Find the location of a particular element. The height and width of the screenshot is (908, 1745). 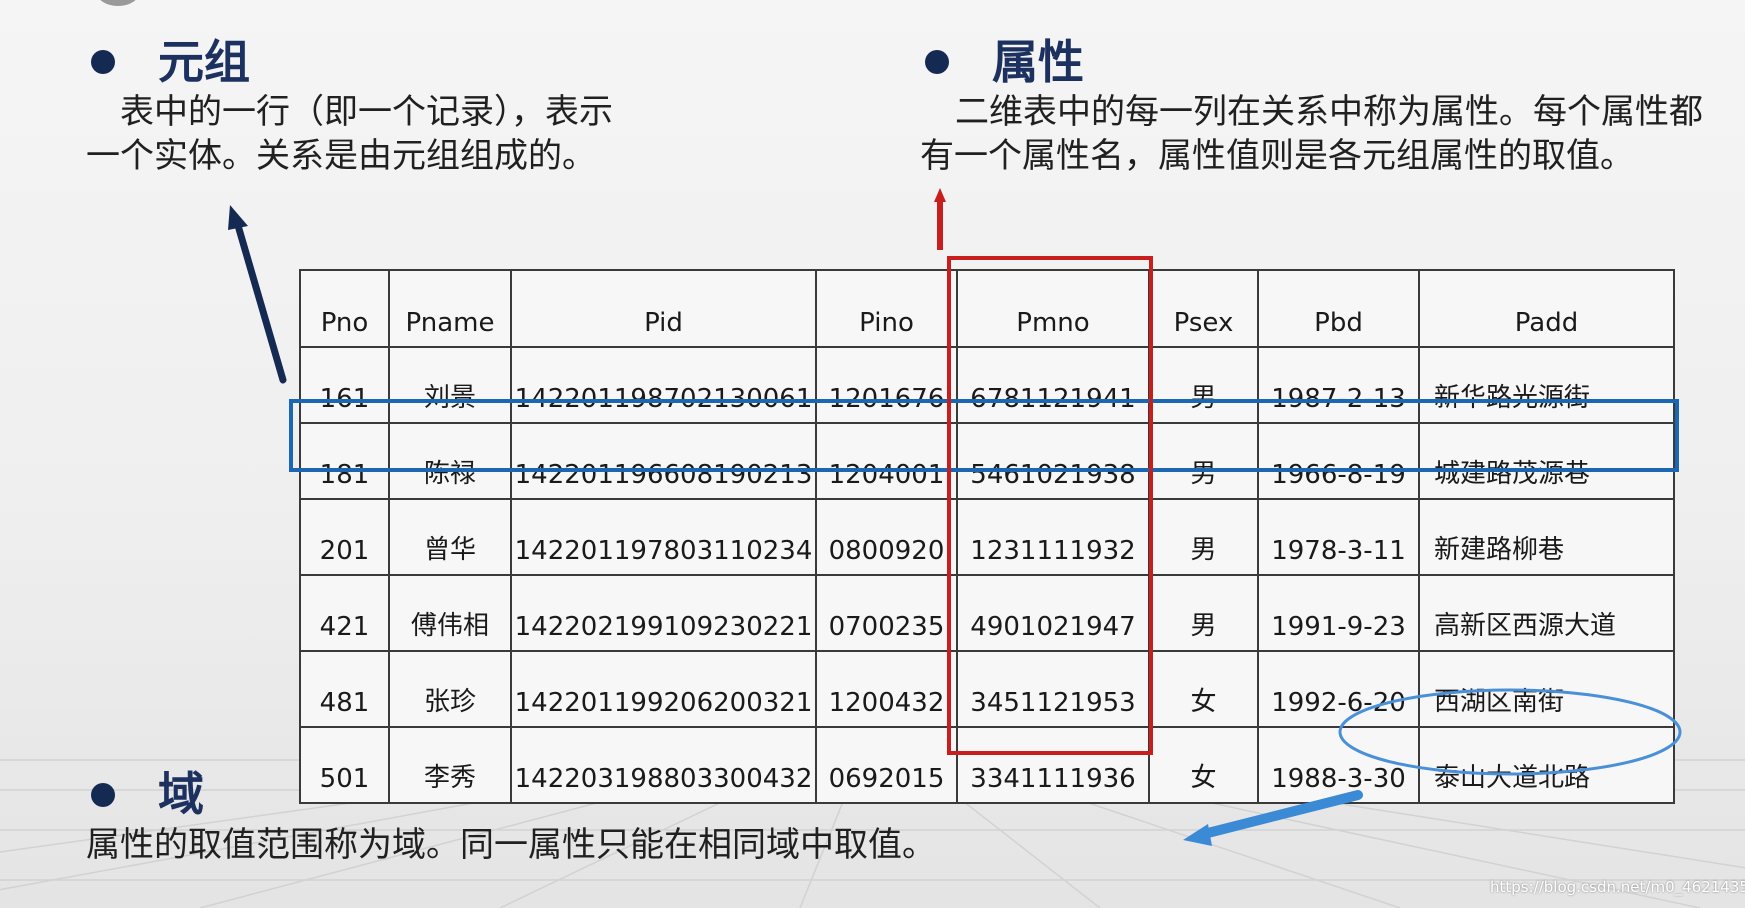

table-cell: 张珍 is located at coordinates (450, 689).